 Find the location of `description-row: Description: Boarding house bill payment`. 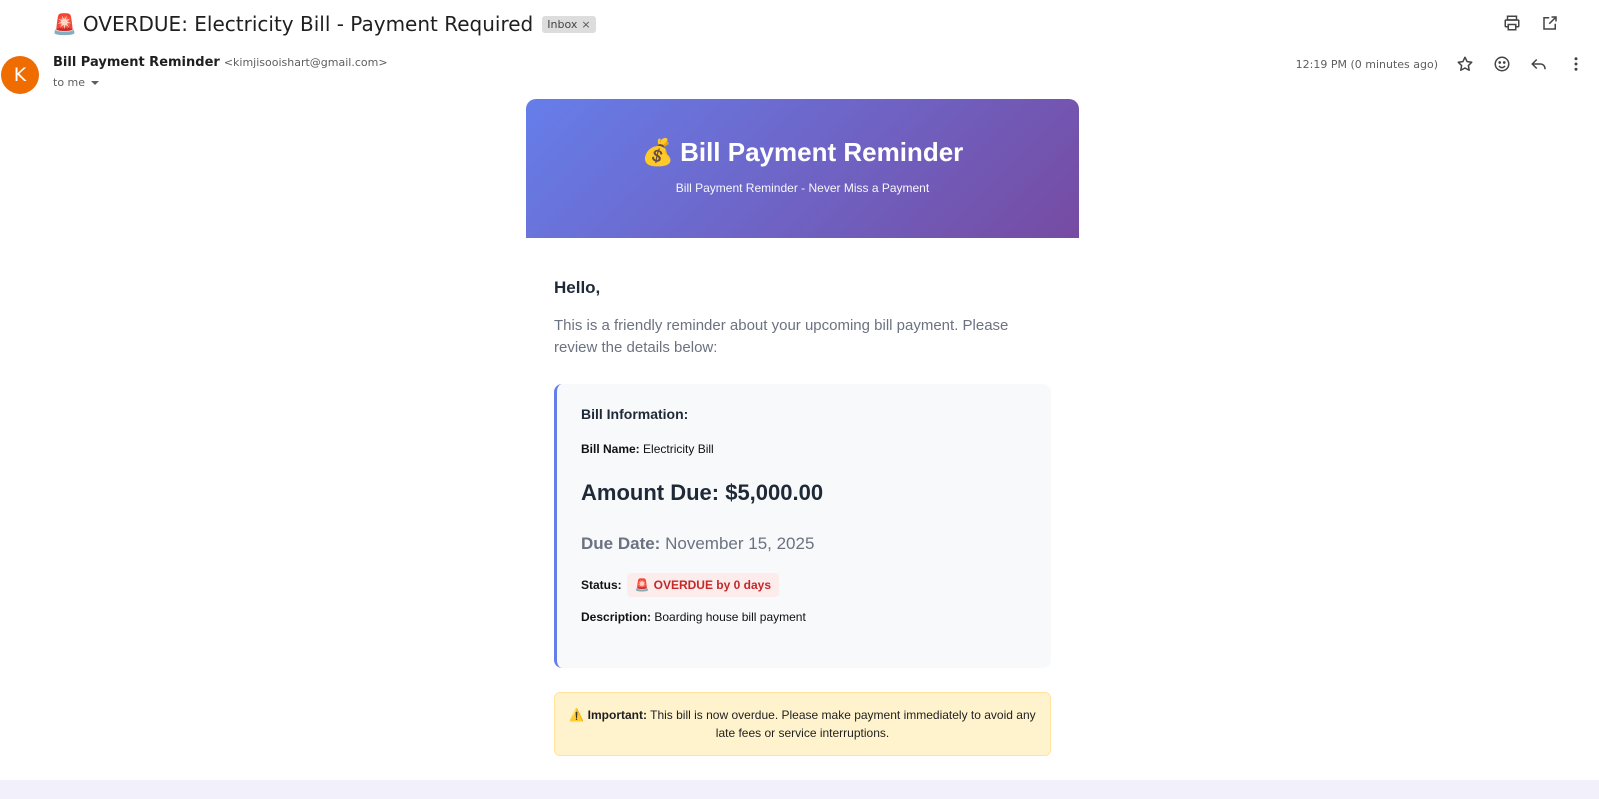

description-row: Description: Boarding house bill payment is located at coordinates (804, 617).